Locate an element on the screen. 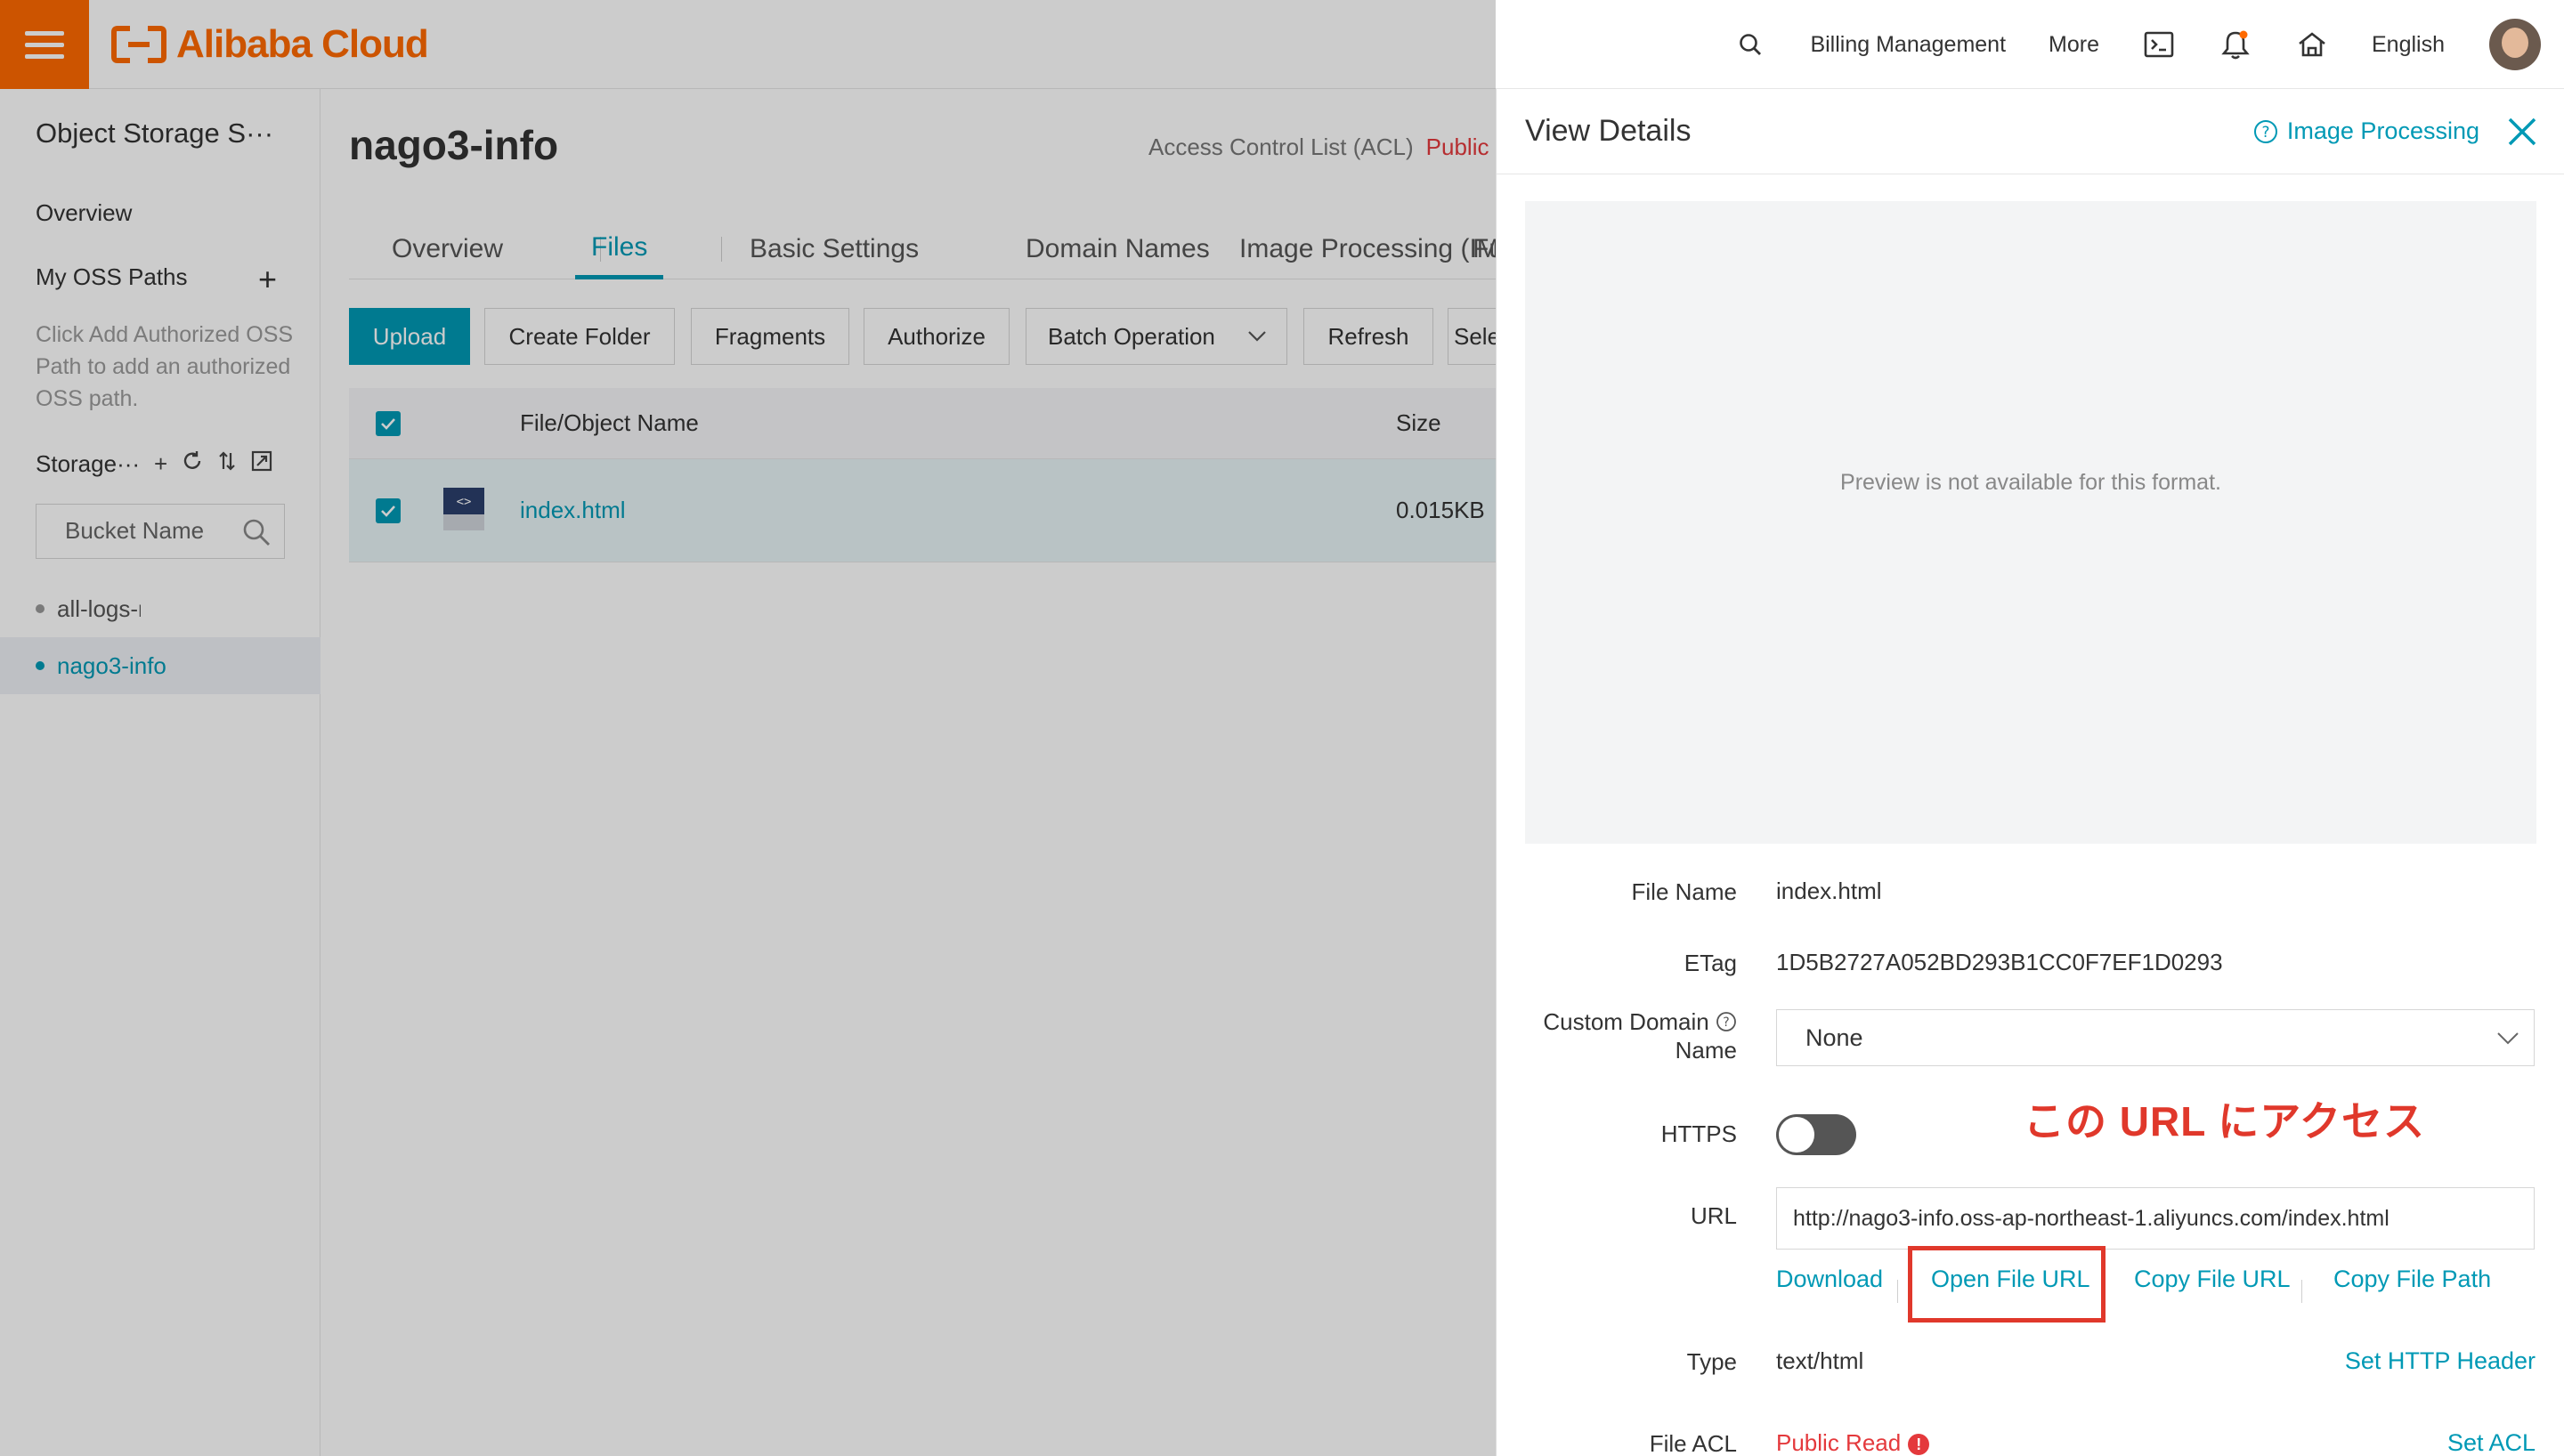 The image size is (2564, 1456). notification-bell-icon is located at coordinates (2235, 44).